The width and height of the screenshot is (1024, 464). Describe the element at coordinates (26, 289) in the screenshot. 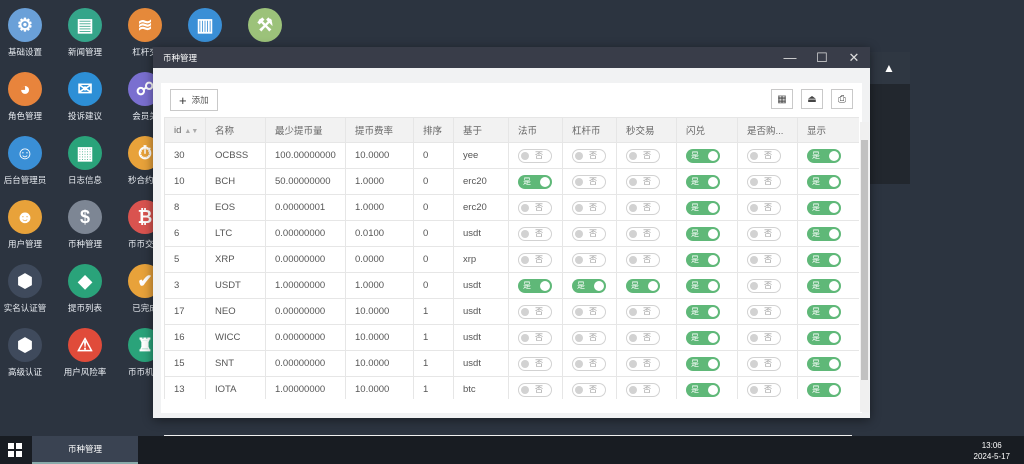

I see `desktop-shortcut: ⬢ 实名认证管` at that location.